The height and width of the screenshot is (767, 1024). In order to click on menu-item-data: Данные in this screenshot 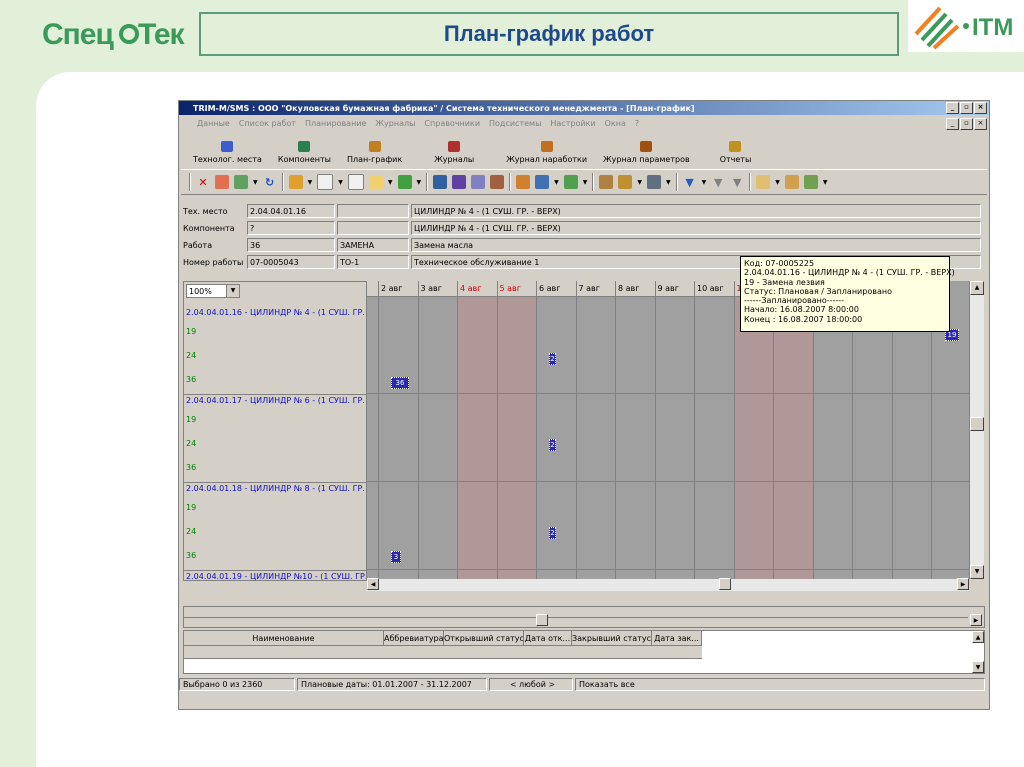, I will do `click(213, 123)`.